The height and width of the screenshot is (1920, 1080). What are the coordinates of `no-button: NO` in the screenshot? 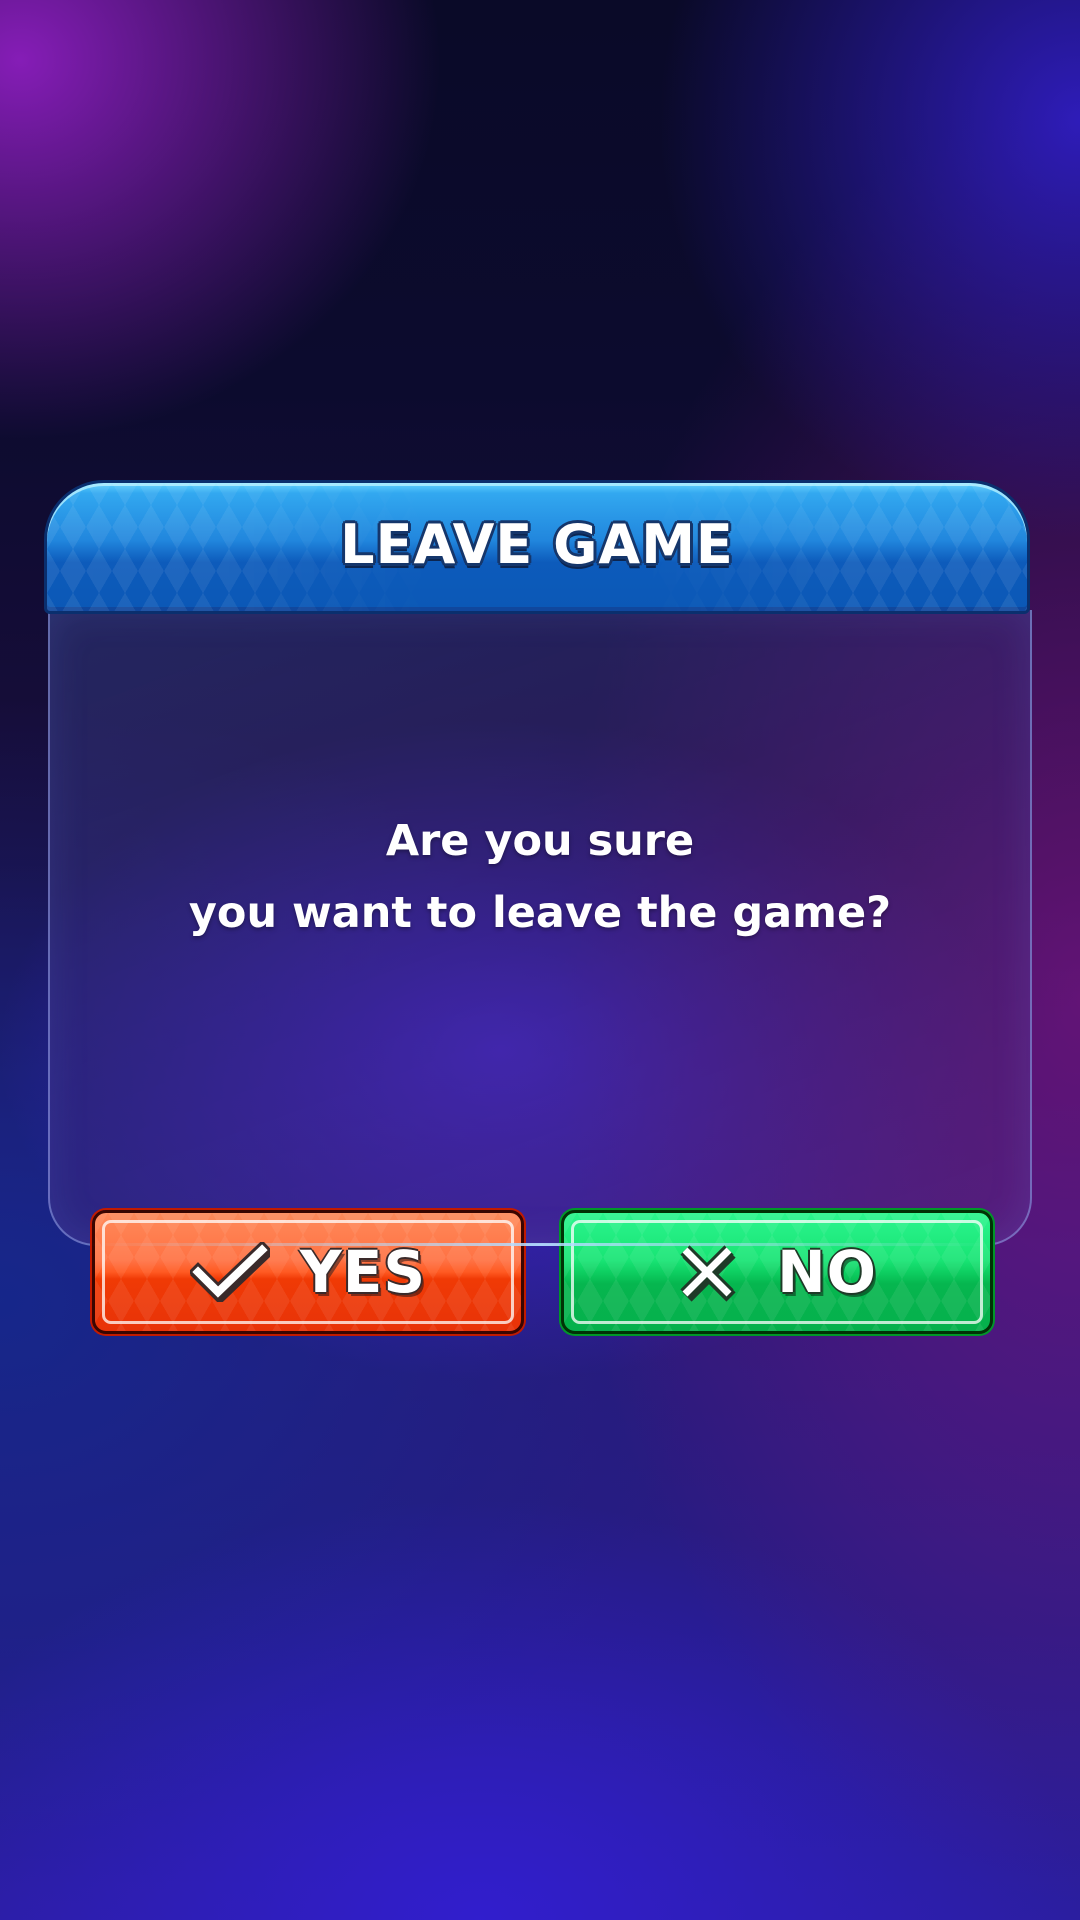 It's located at (777, 1272).